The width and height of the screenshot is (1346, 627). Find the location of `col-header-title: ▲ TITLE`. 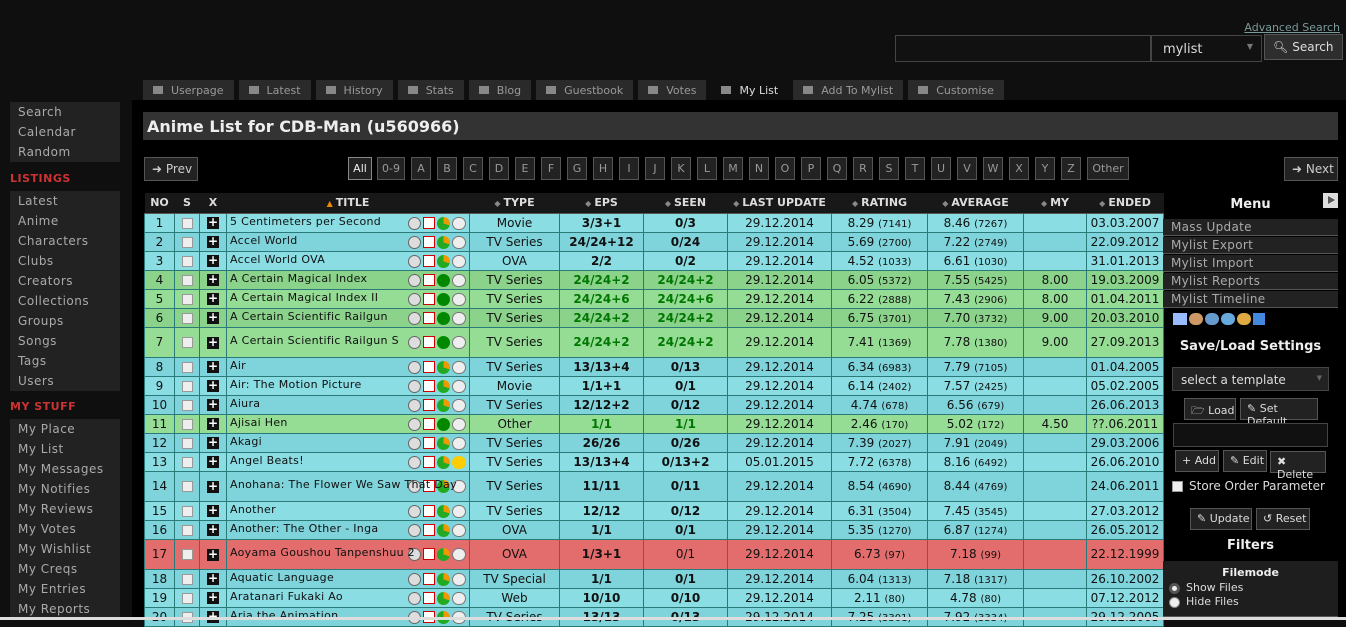

col-header-title: ▲ TITLE is located at coordinates (348, 203).